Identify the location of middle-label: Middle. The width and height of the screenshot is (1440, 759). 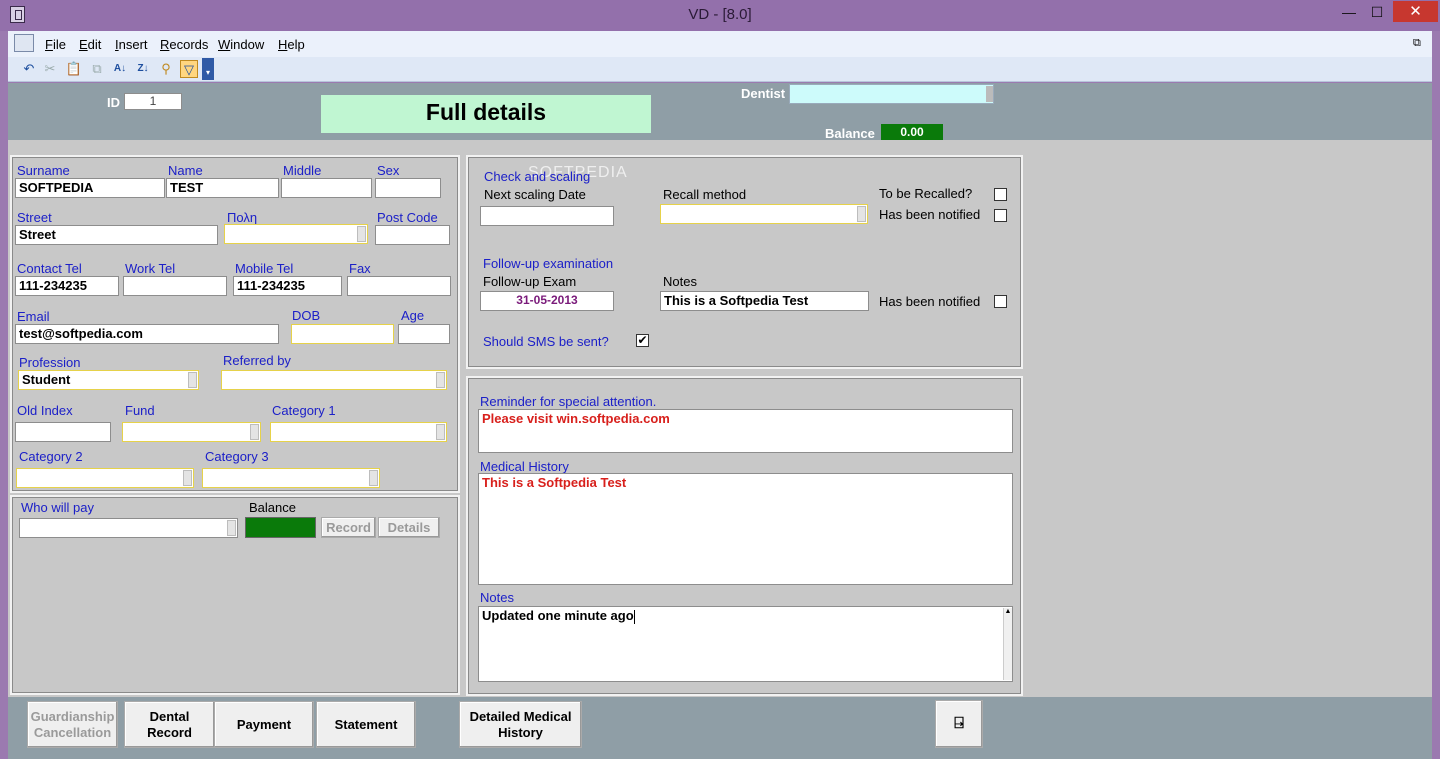
(302, 170).